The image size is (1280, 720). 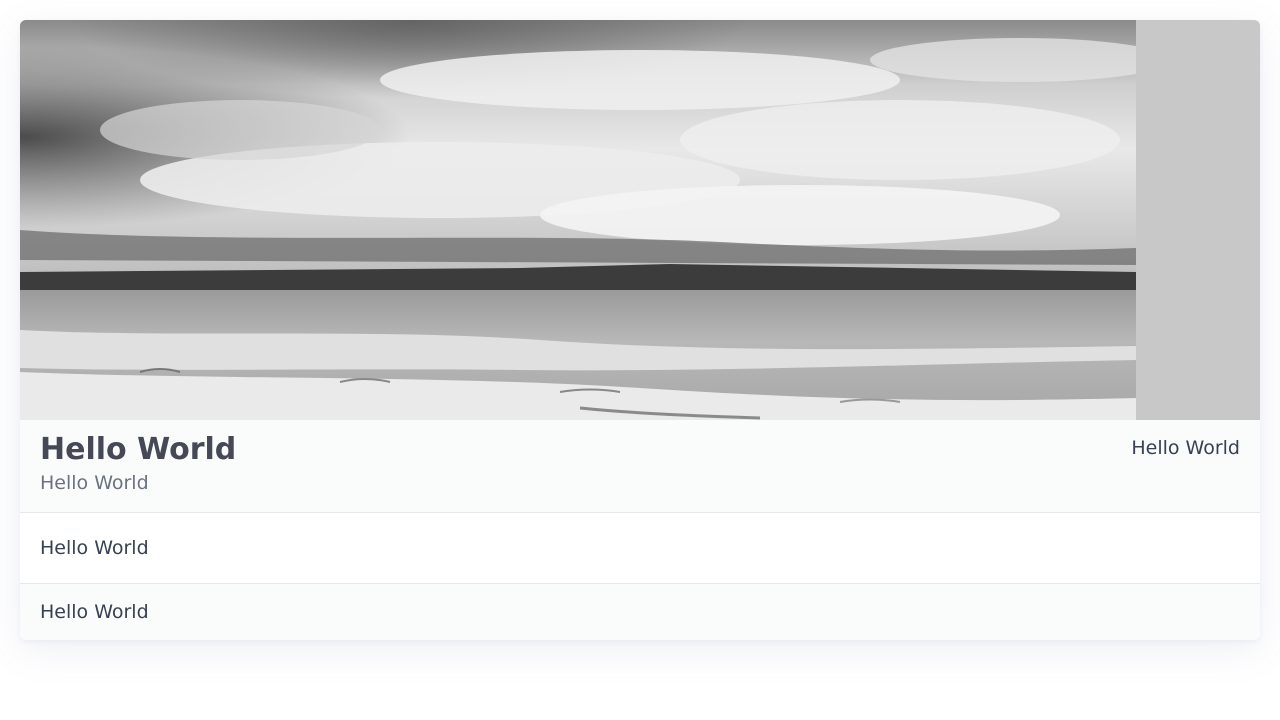 What do you see at coordinates (640, 548) in the screenshot?
I see `card-body: Hello World` at bounding box center [640, 548].